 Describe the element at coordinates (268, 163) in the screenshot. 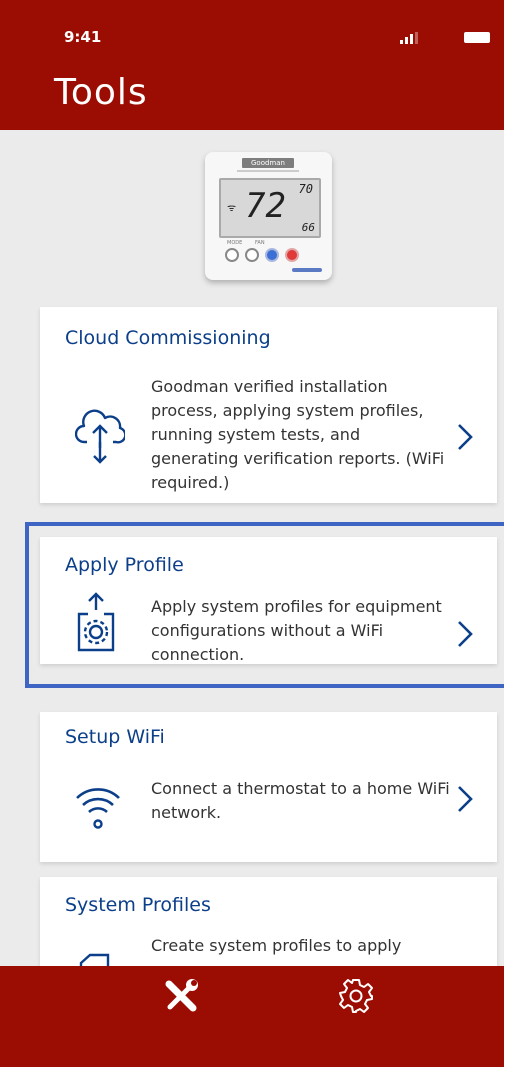

I see `thermostat-brand: Goodman` at that location.